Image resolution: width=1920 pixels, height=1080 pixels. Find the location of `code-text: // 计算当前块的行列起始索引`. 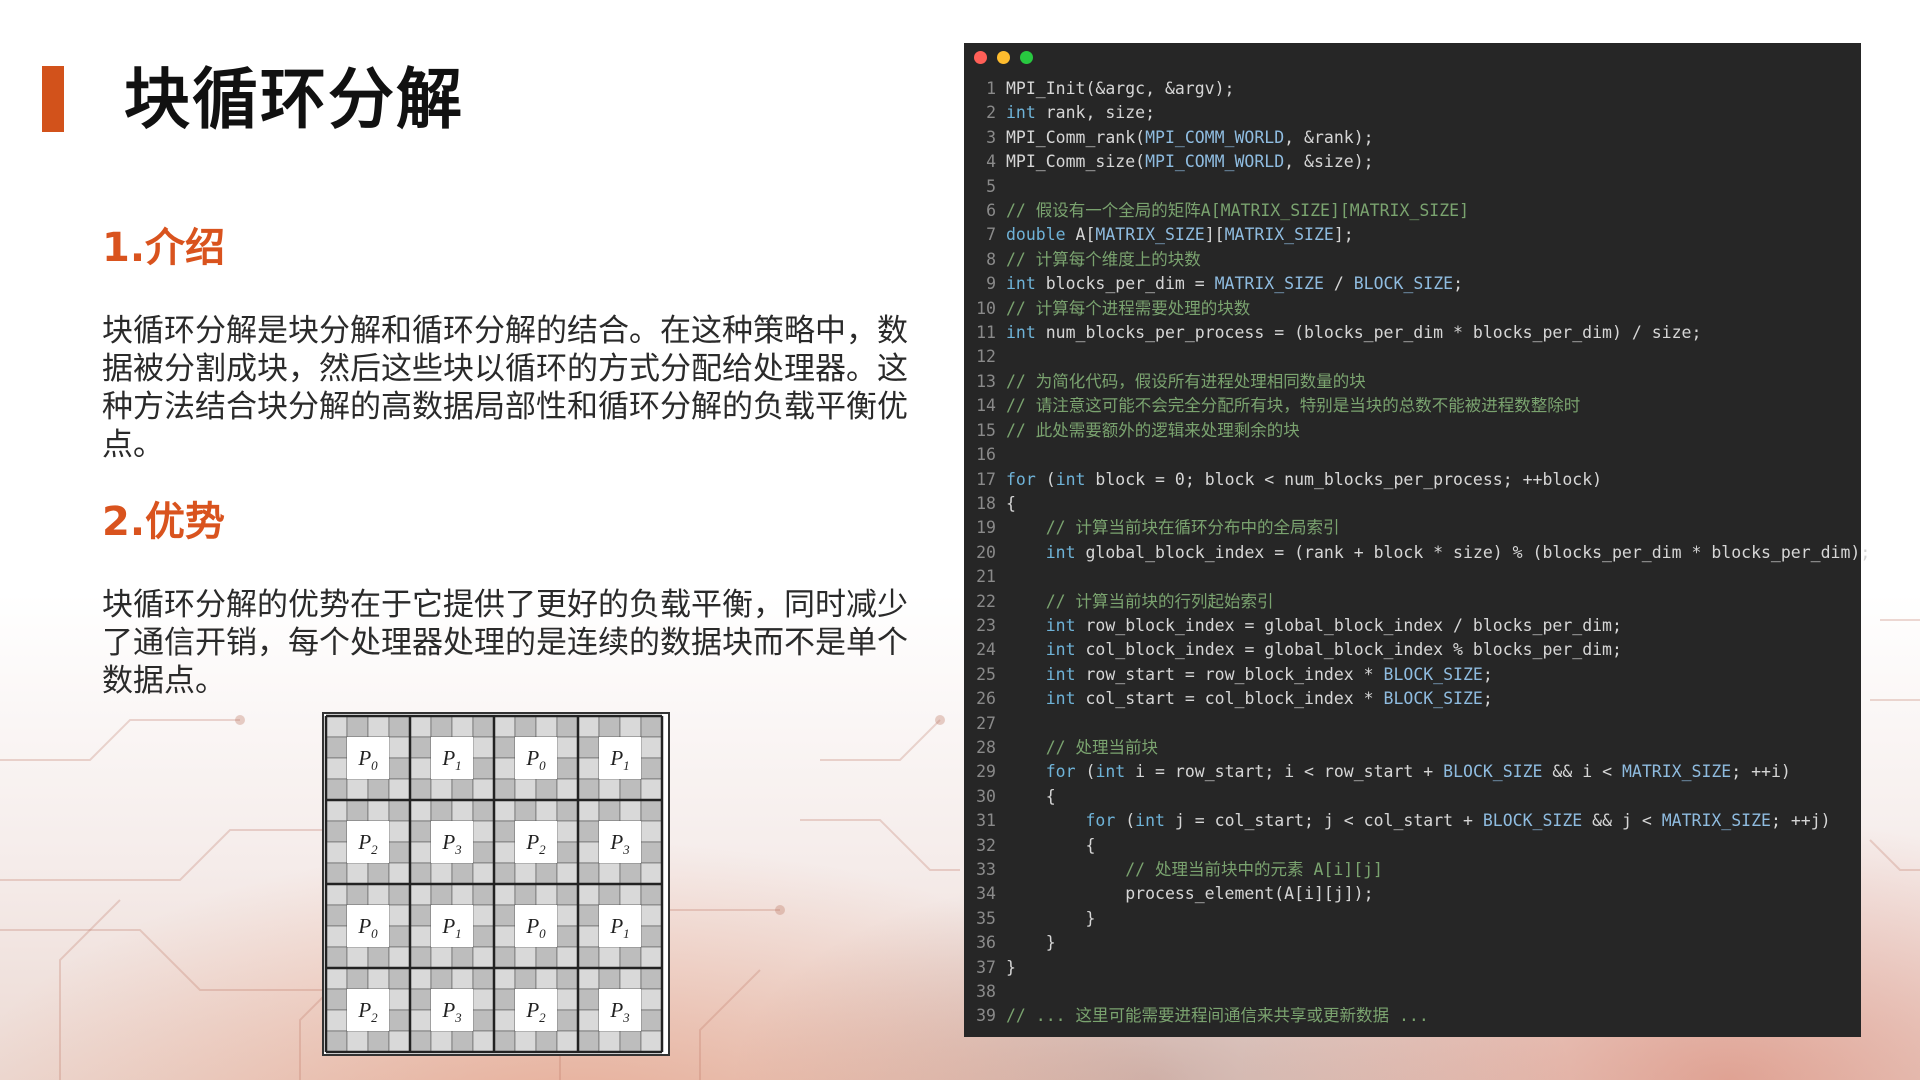

code-text: // 计算当前块的行列起始索引 is located at coordinates (1159, 601).